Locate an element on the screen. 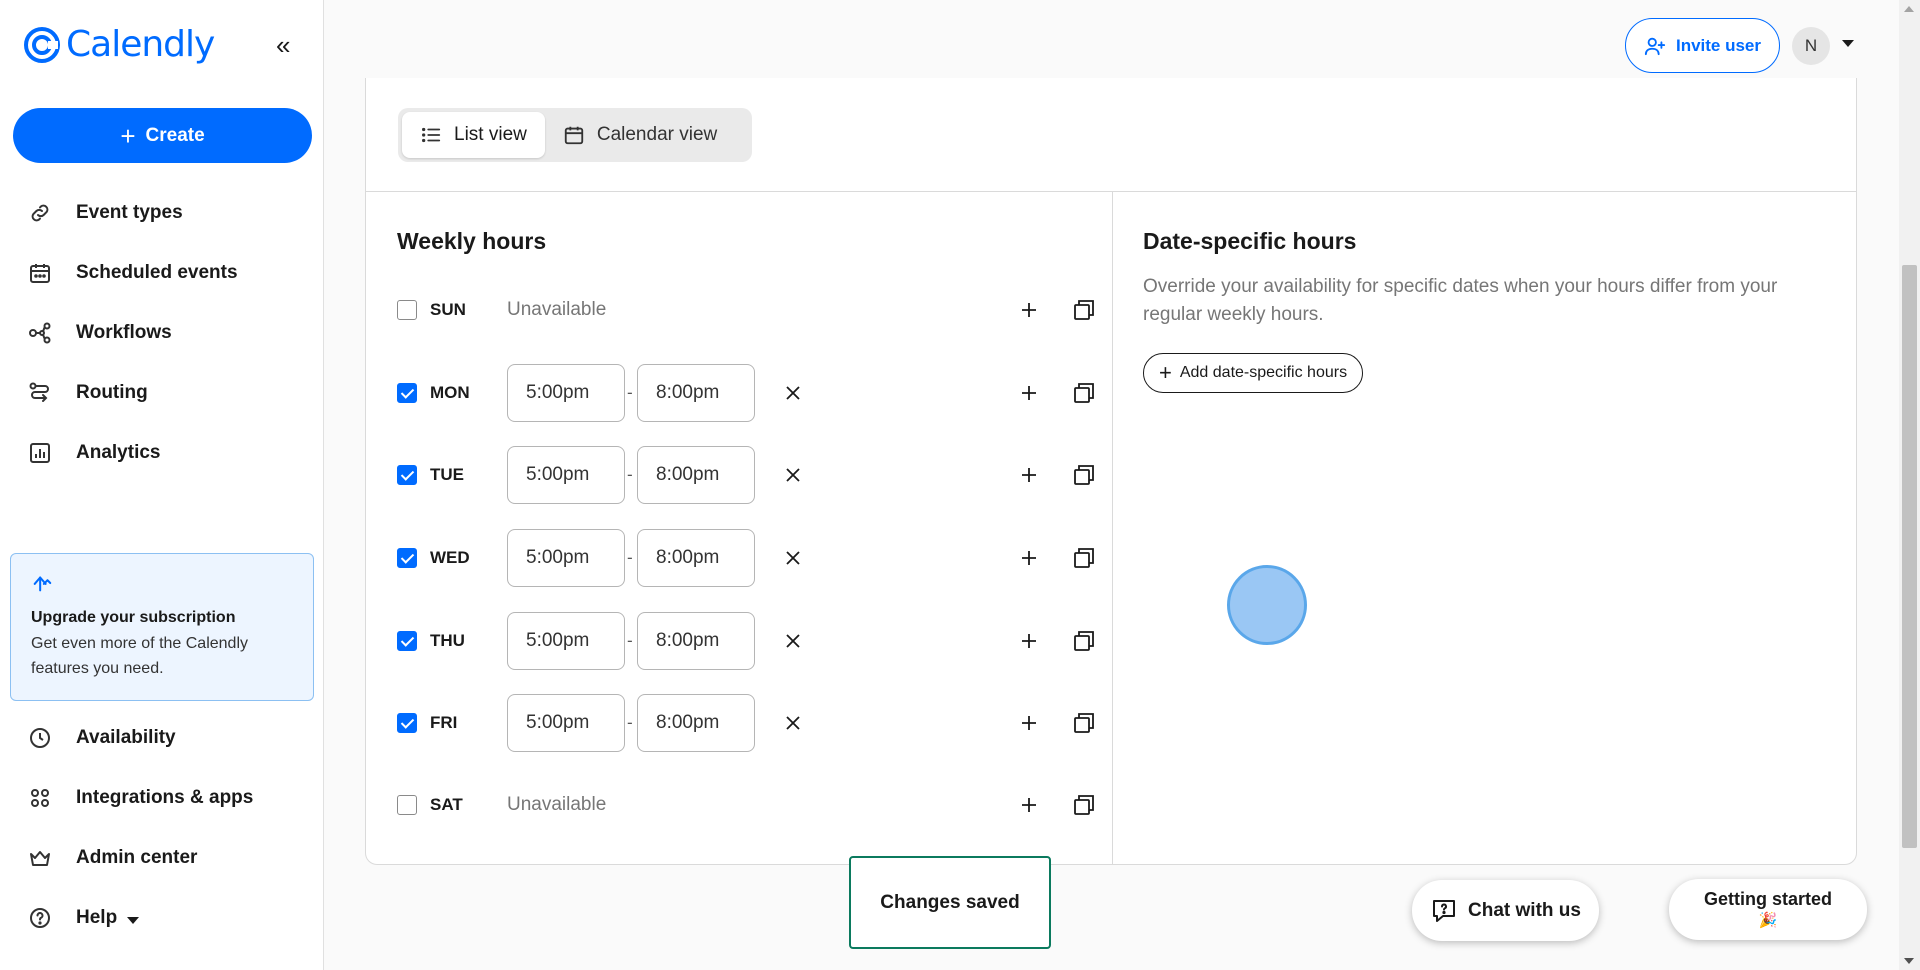 Image resolution: width=1920 pixels, height=970 pixels. list-view-label: List view is located at coordinates (490, 134).